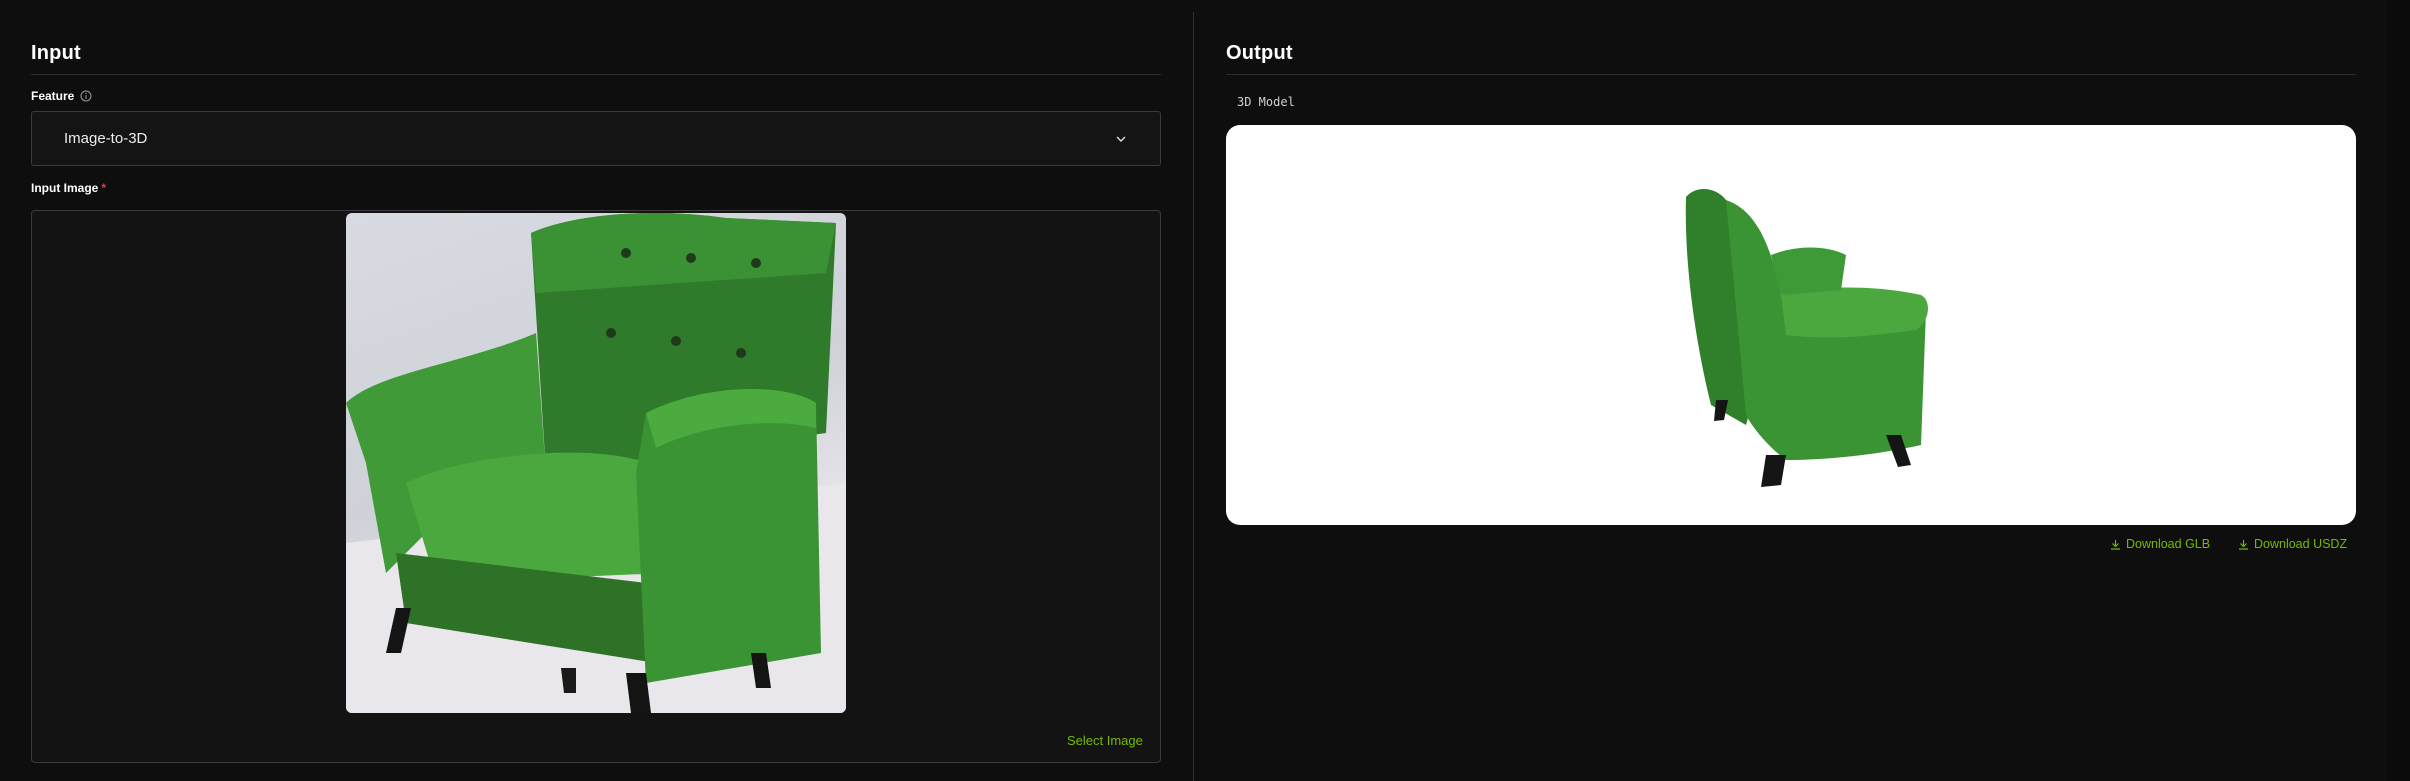 This screenshot has height=781, width=2410. What do you see at coordinates (56, 53) in the screenshot?
I see `input-panel-title: Input` at bounding box center [56, 53].